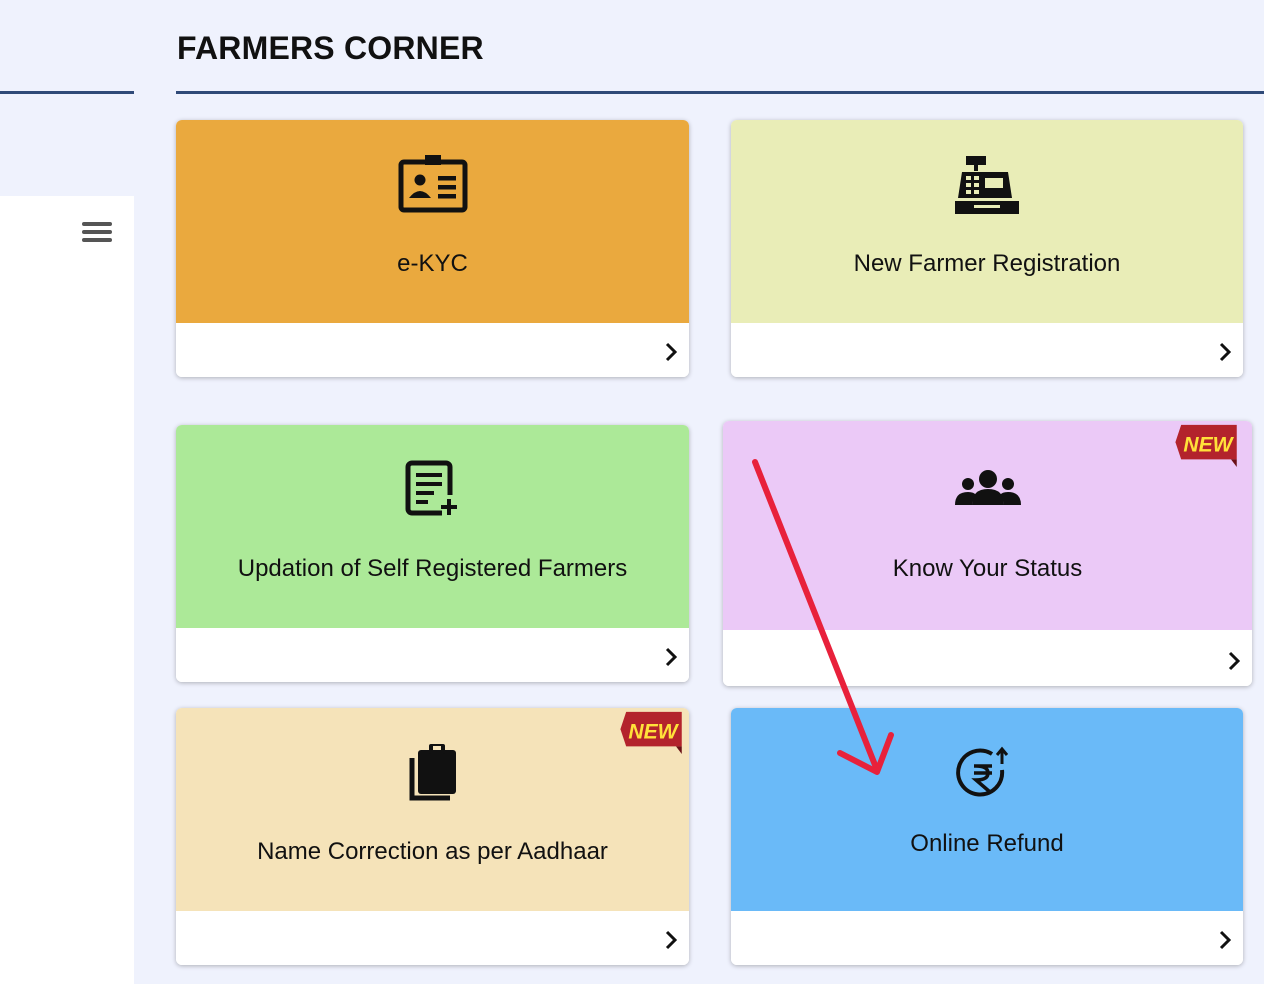  I want to click on card-know-your-status: Know Your Status NEW, so click(987, 553).